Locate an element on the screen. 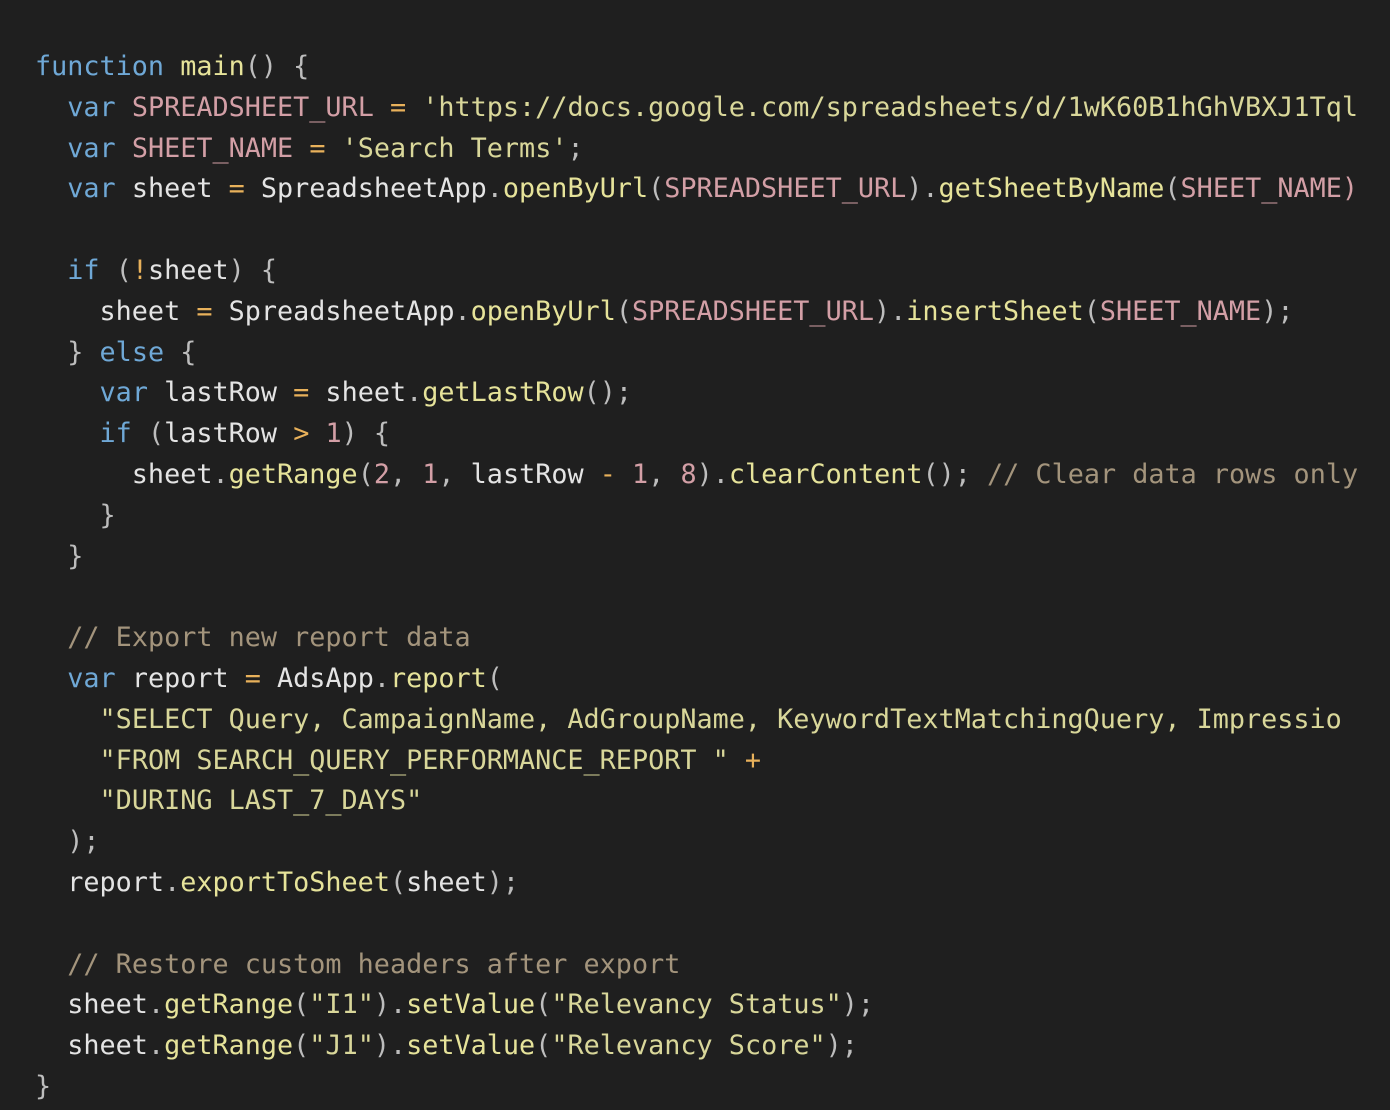 The width and height of the screenshot is (1390, 1110). code-token: SHEET_NAME) is located at coordinates (1269, 189).